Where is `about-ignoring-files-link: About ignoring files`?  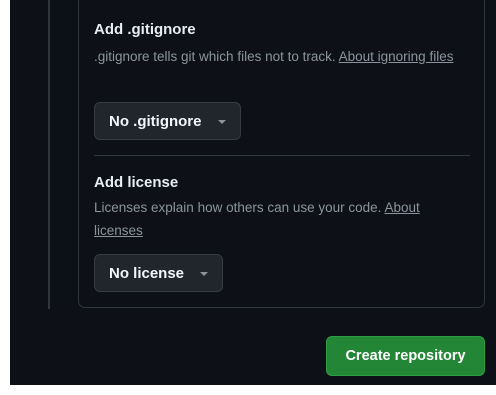
about-ignoring-files-link: About ignoring files is located at coordinates (396, 56).